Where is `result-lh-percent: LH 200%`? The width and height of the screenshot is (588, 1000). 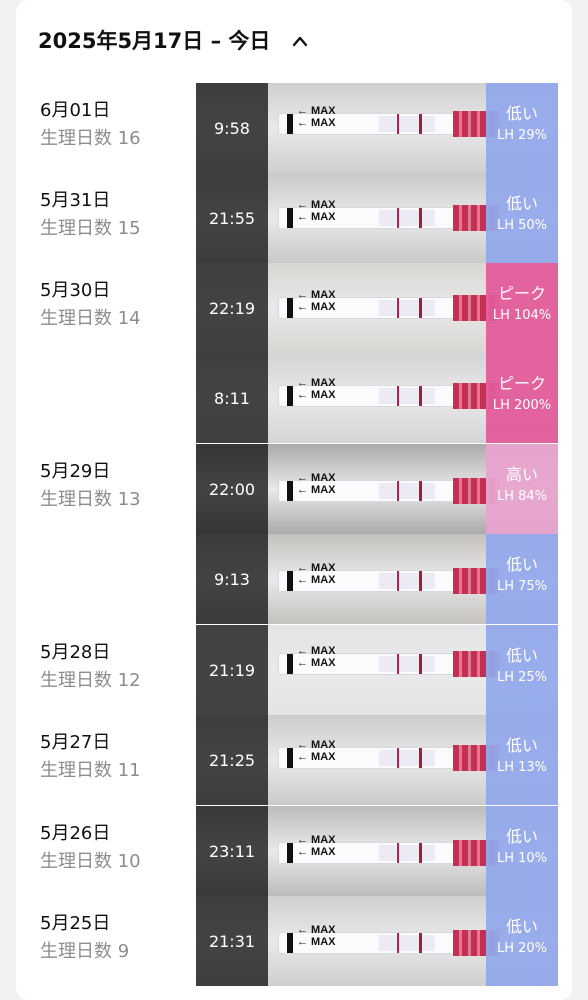 result-lh-percent: LH 200% is located at coordinates (522, 405).